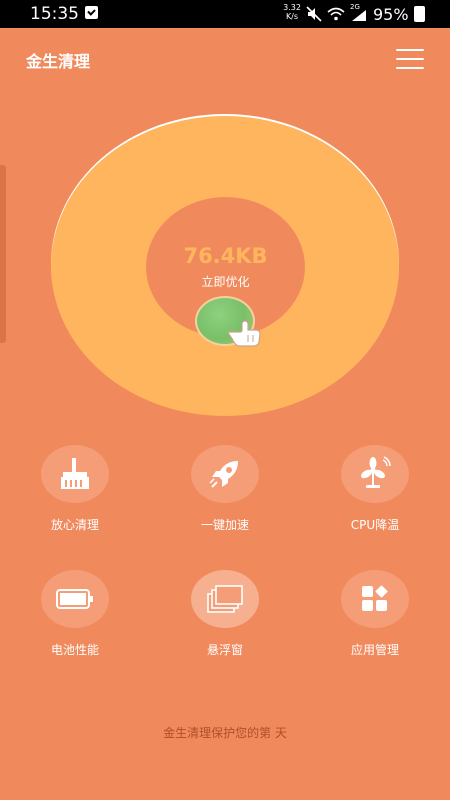 The image size is (450, 800). I want to click on rocket-icon, so click(223, 474).